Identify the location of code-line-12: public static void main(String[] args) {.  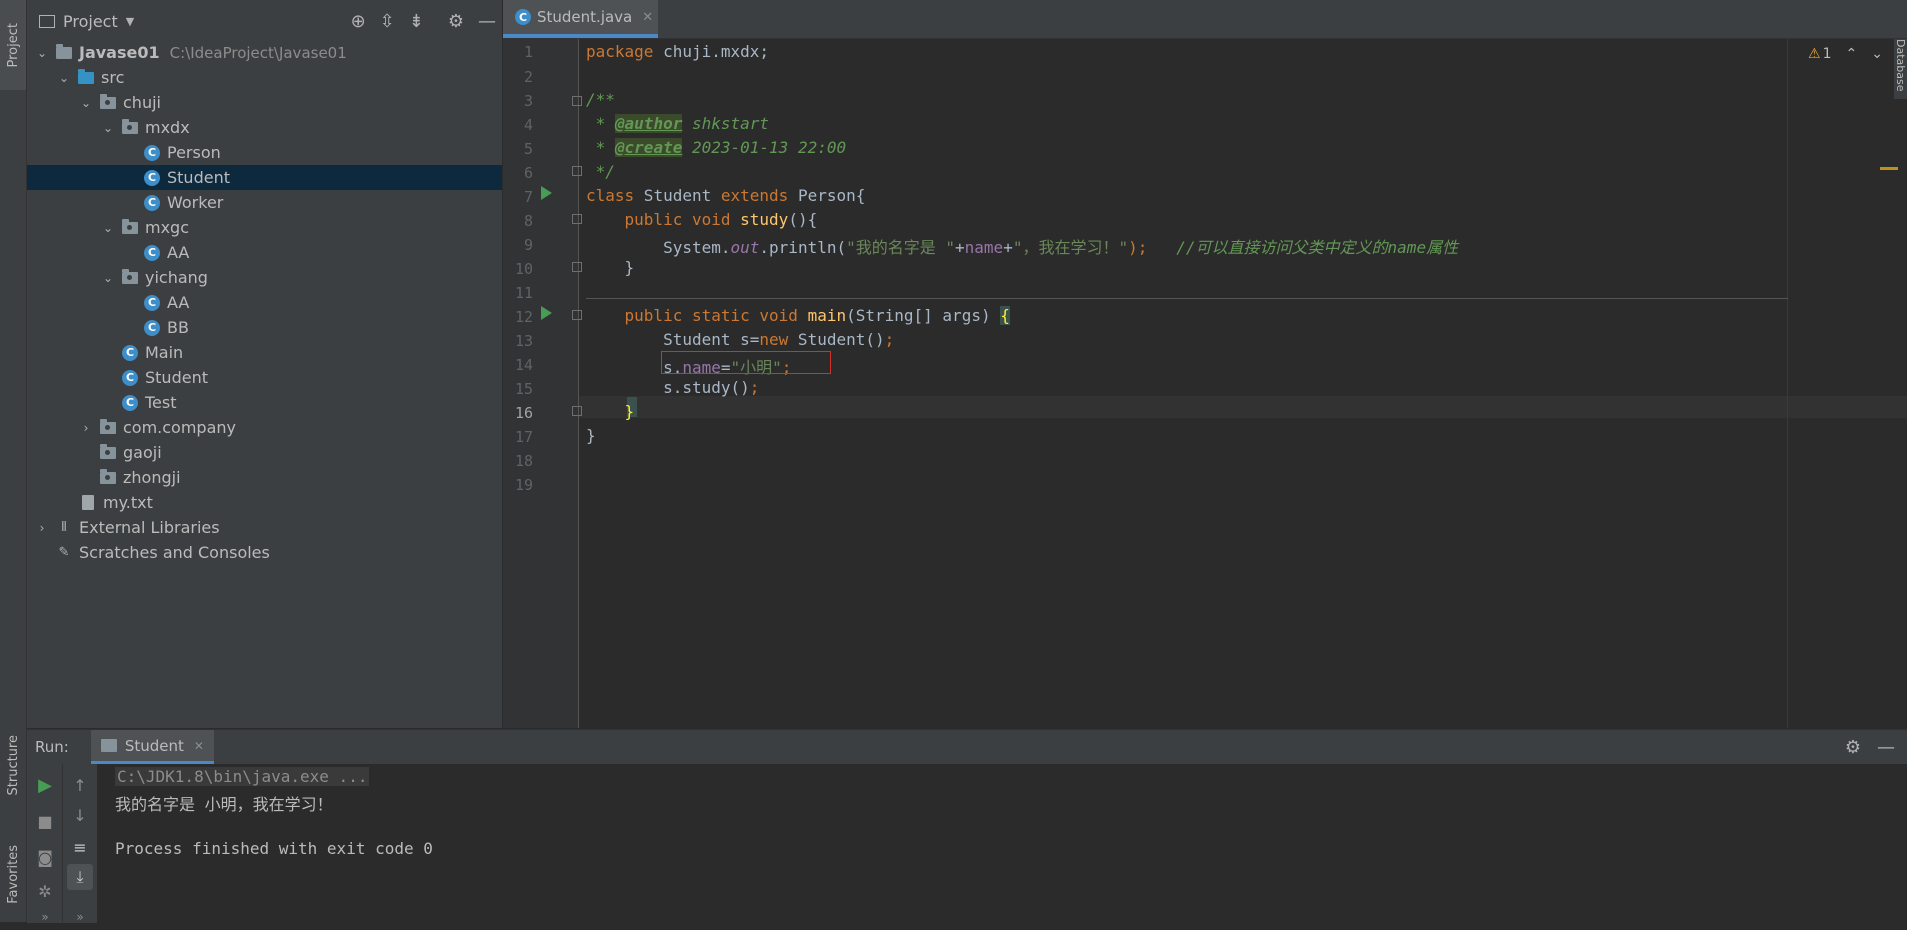
(798, 315).